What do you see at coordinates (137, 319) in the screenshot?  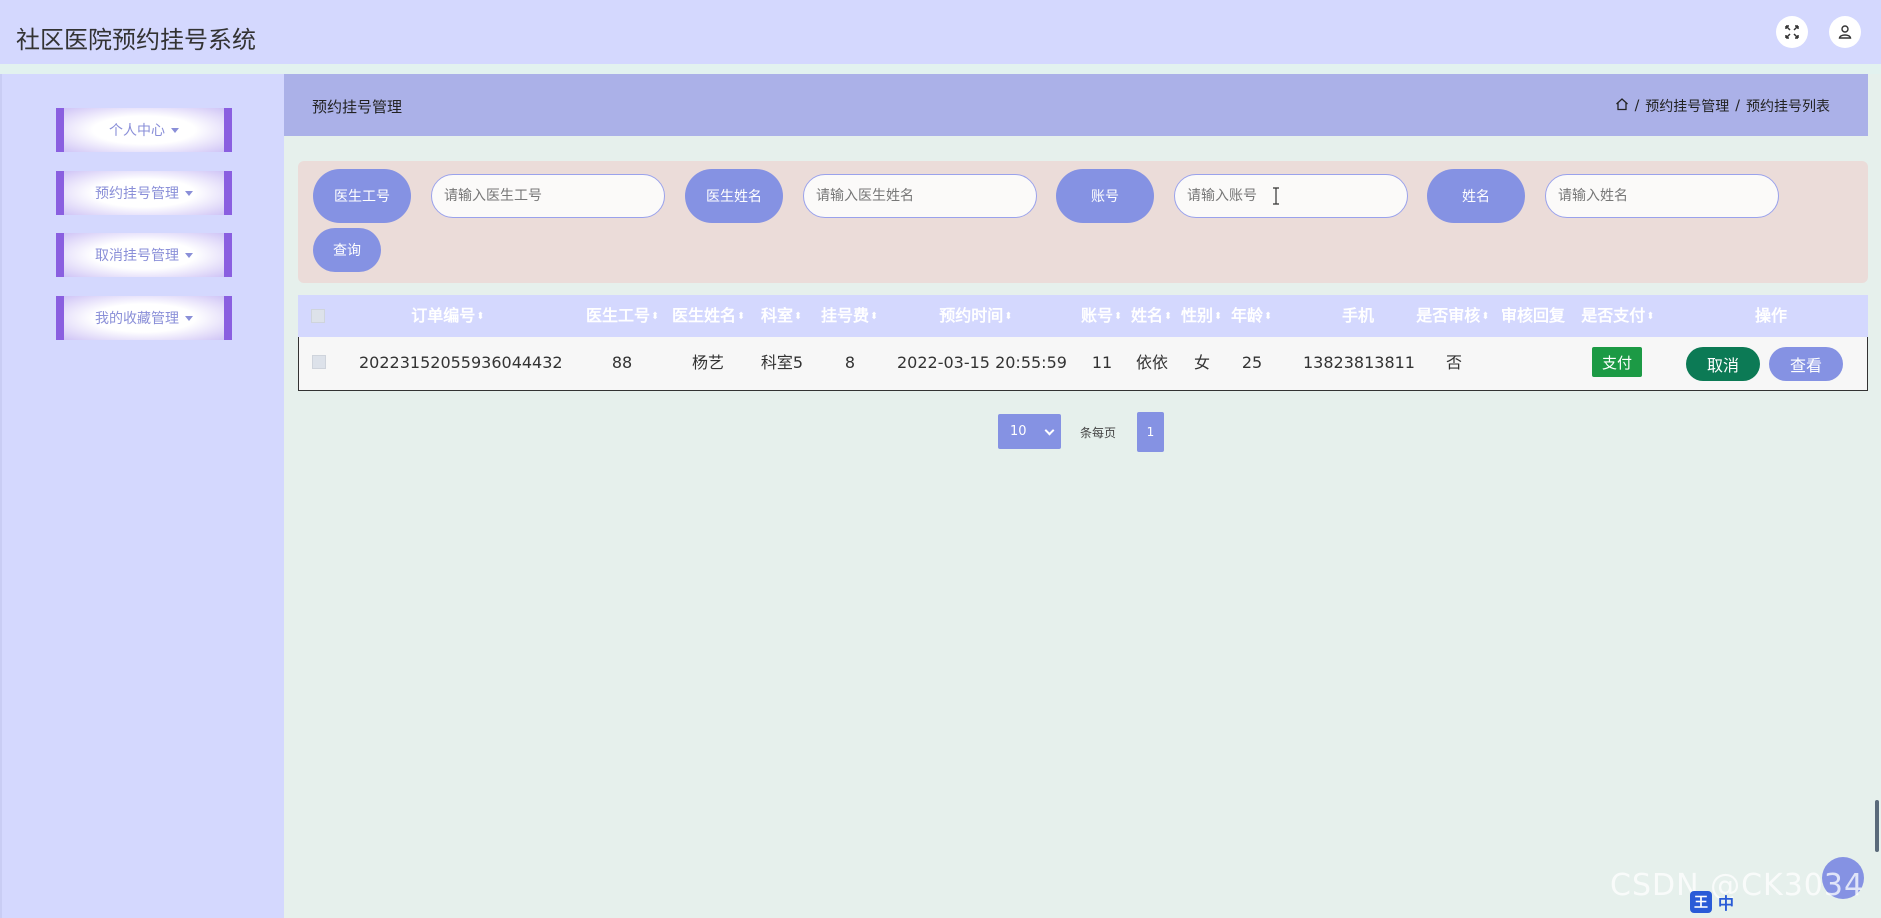 I see `sidebar-item-label: 我的收藏管理` at bounding box center [137, 319].